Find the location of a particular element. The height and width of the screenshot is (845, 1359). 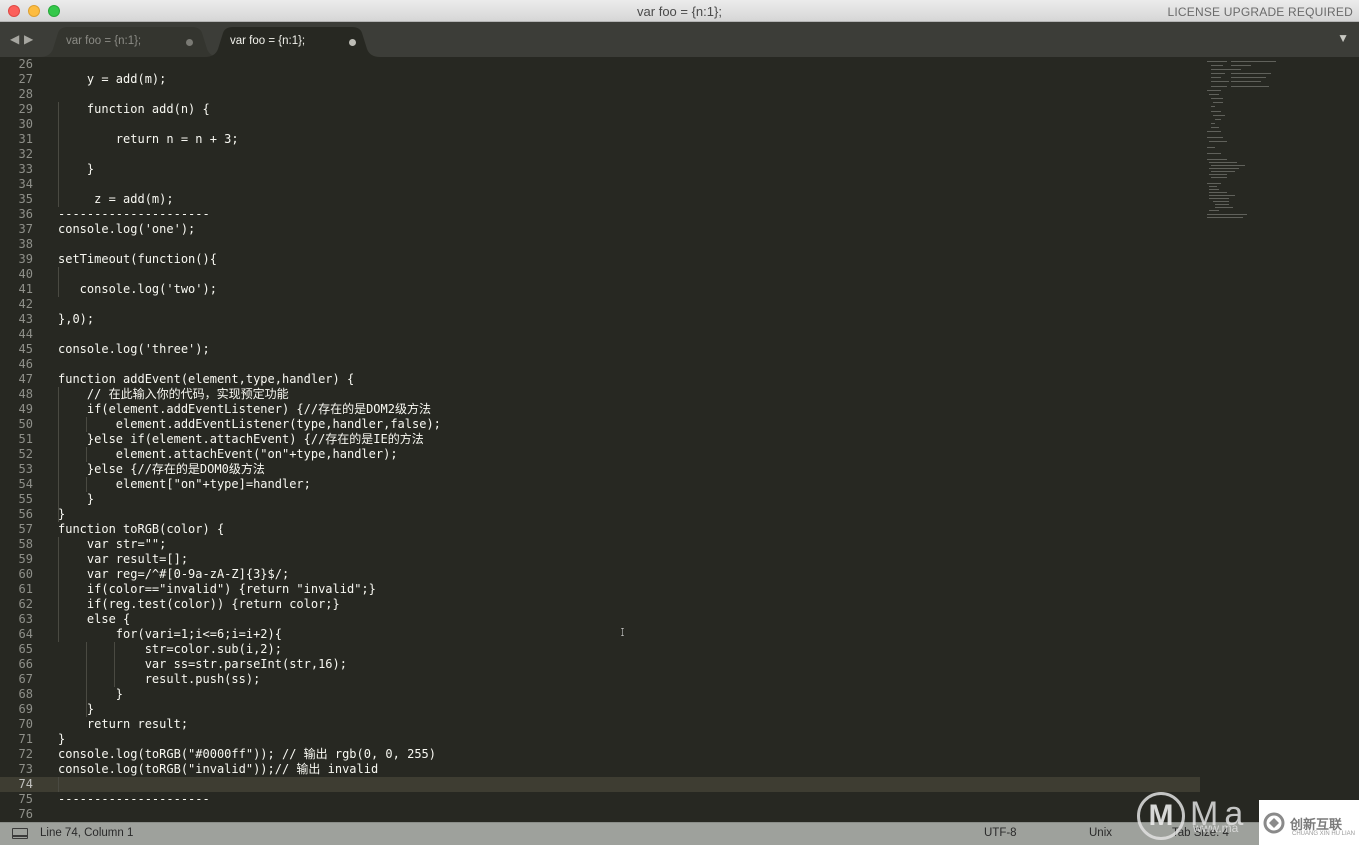

code-line: 63 else { is located at coordinates (600, 619).